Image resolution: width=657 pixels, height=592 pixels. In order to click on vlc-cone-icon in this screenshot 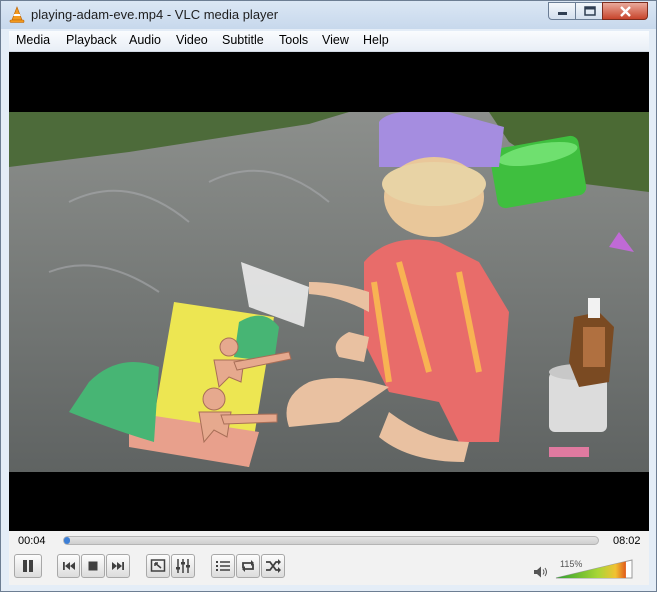, I will do `click(17, 14)`.